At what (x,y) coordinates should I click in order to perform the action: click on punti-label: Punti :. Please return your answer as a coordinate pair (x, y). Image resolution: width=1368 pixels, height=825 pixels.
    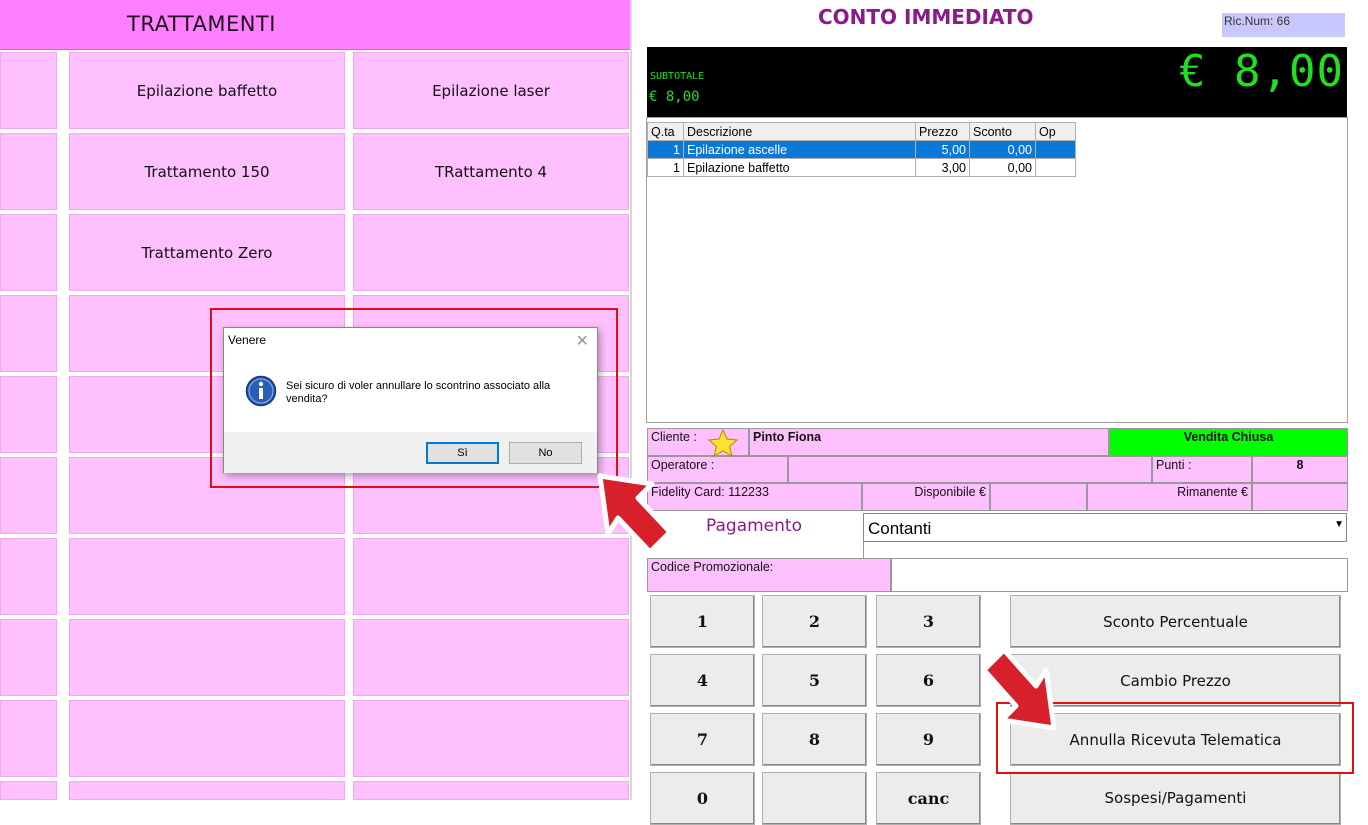
    Looking at the image, I should click on (1174, 465).